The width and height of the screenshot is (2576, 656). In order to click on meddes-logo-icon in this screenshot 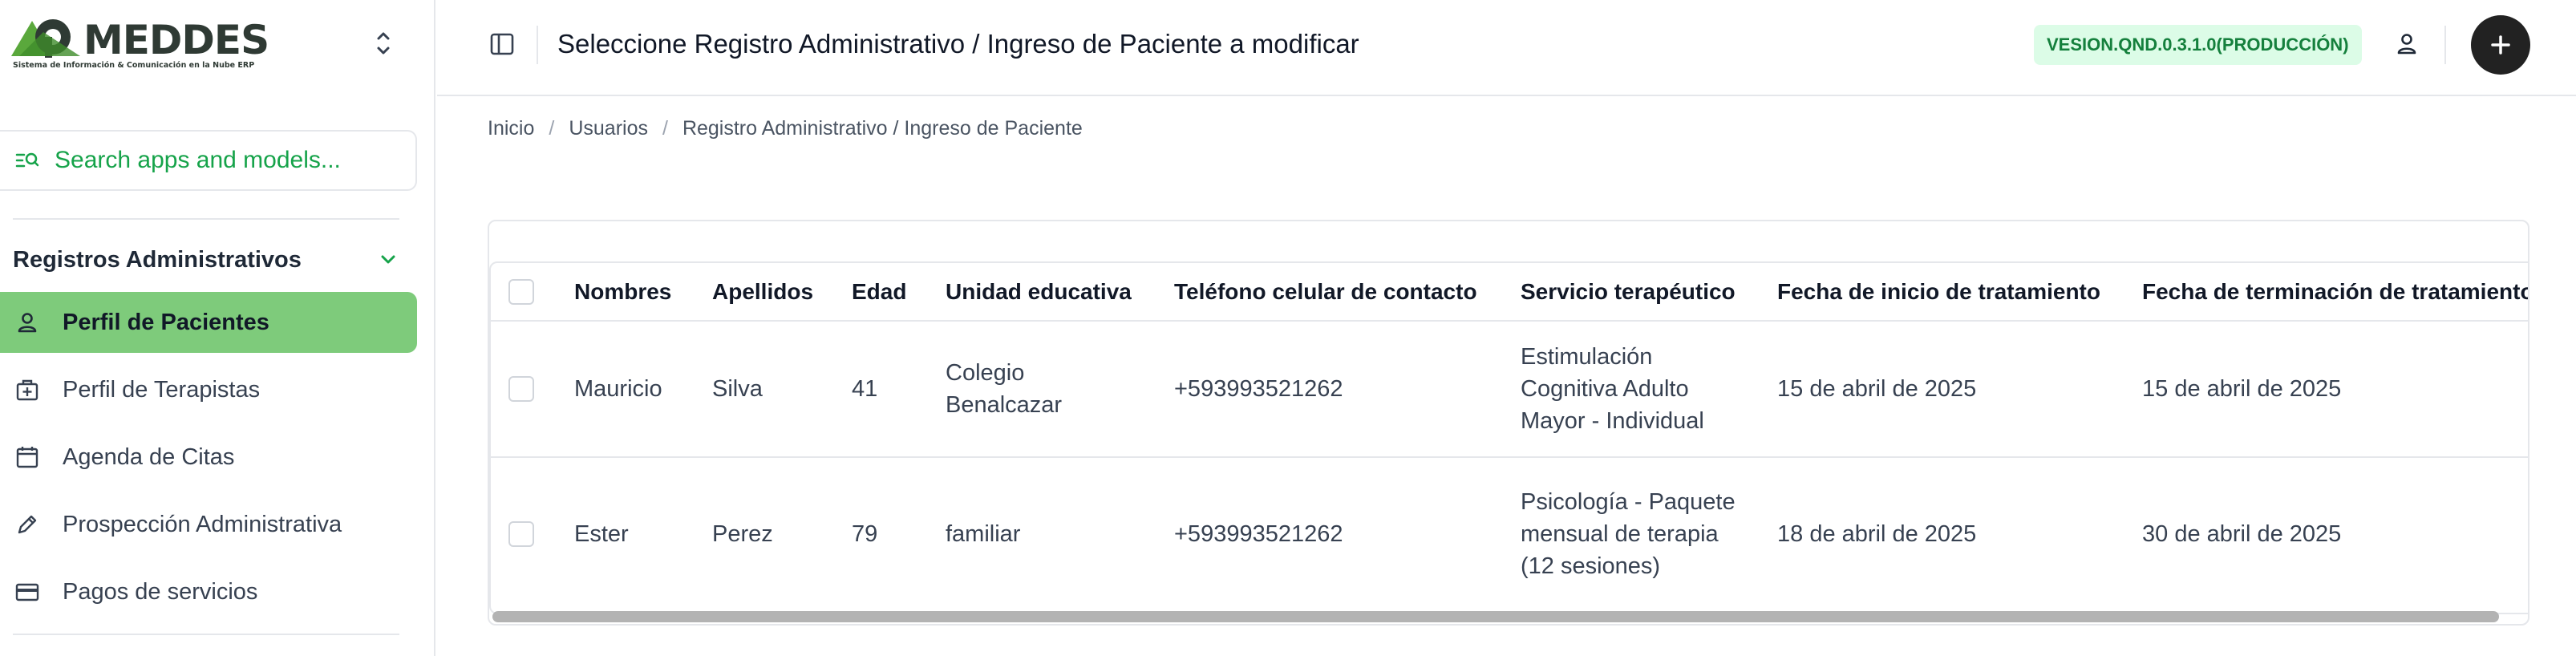, I will do `click(45, 39)`.